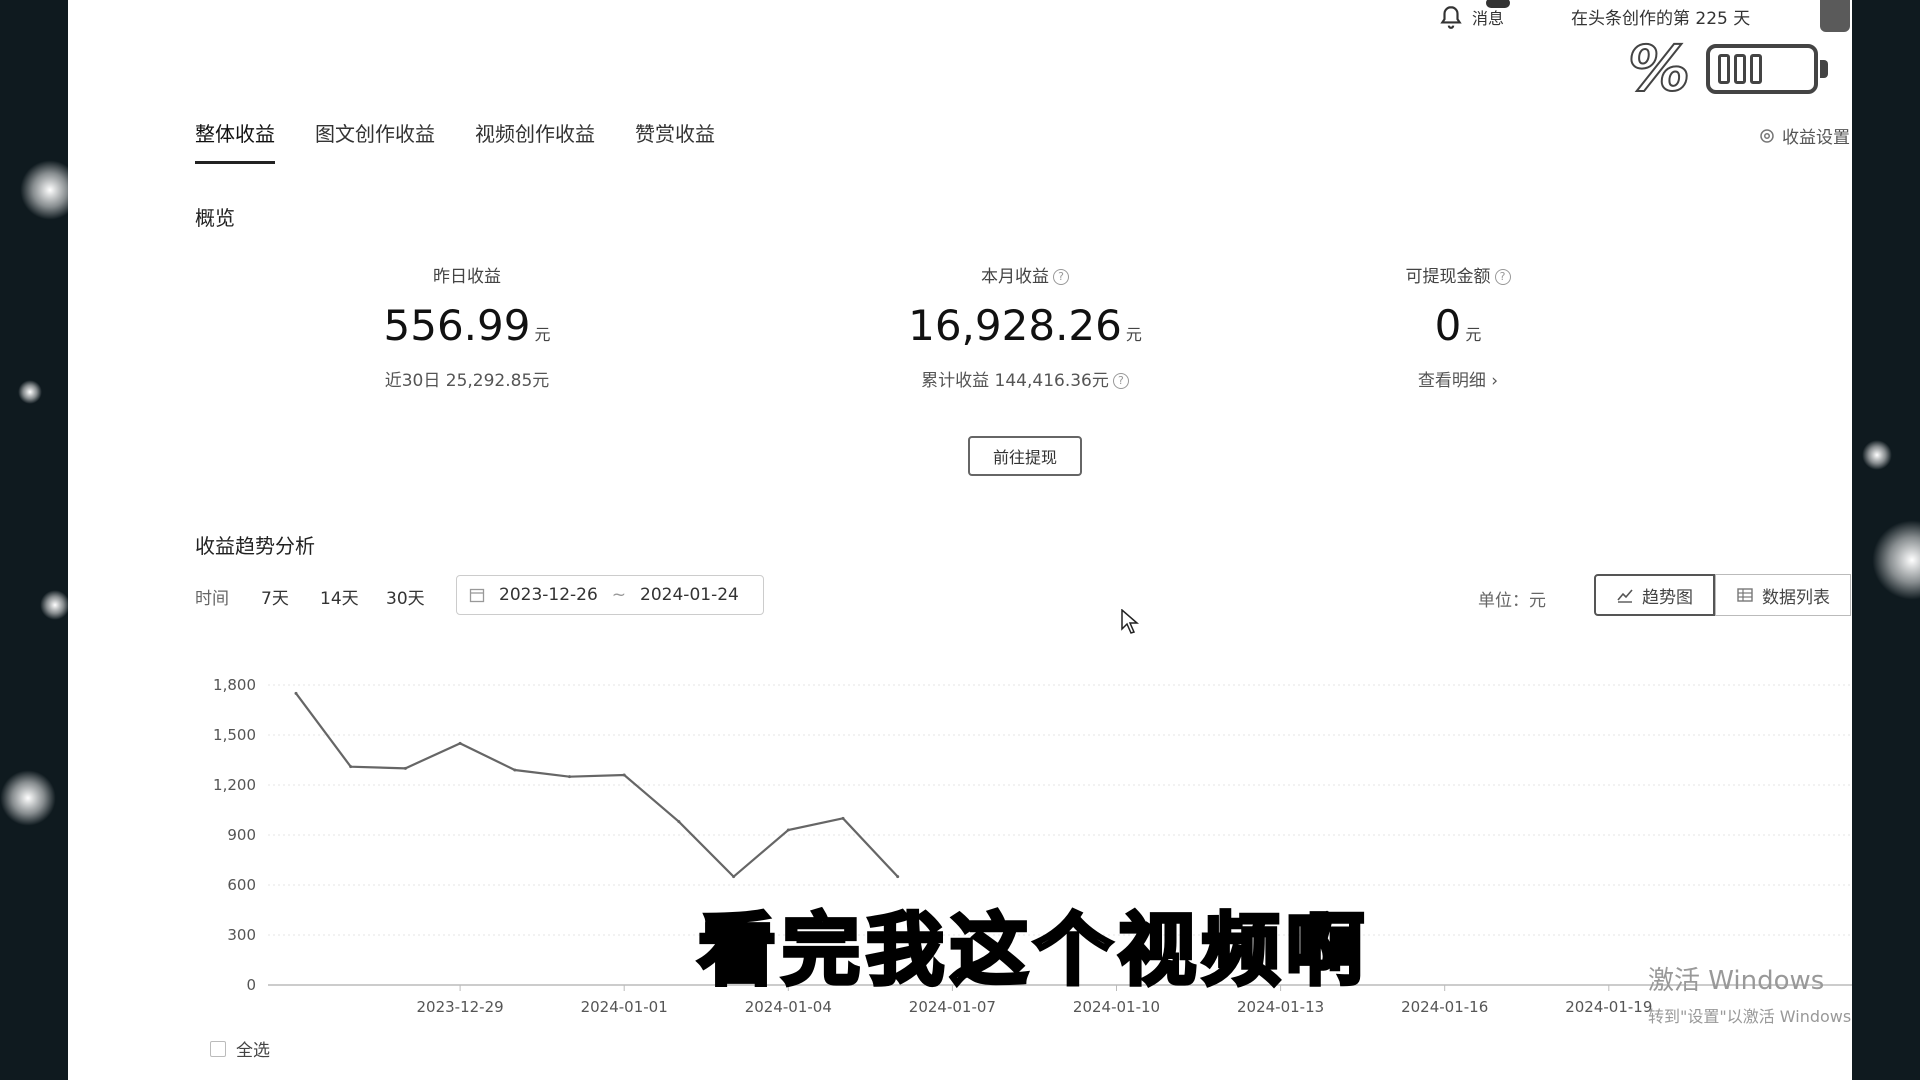 The image size is (1920, 1080). Describe the element at coordinates (241, 835) in the screenshot. I see `y-tick-label: 900` at that location.